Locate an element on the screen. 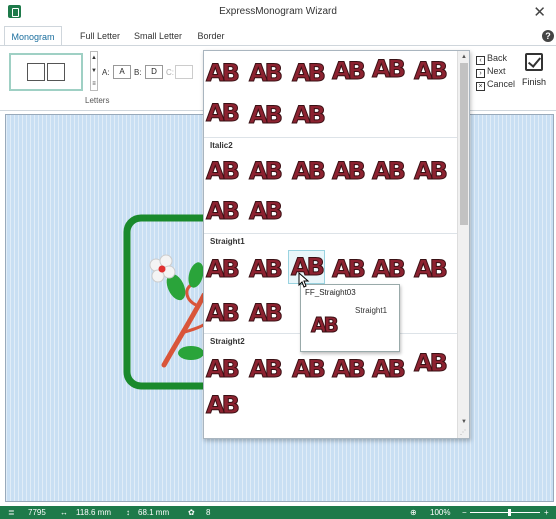 The image size is (556, 519). window-title: ExpressMonogram Wizard is located at coordinates (278, 11).